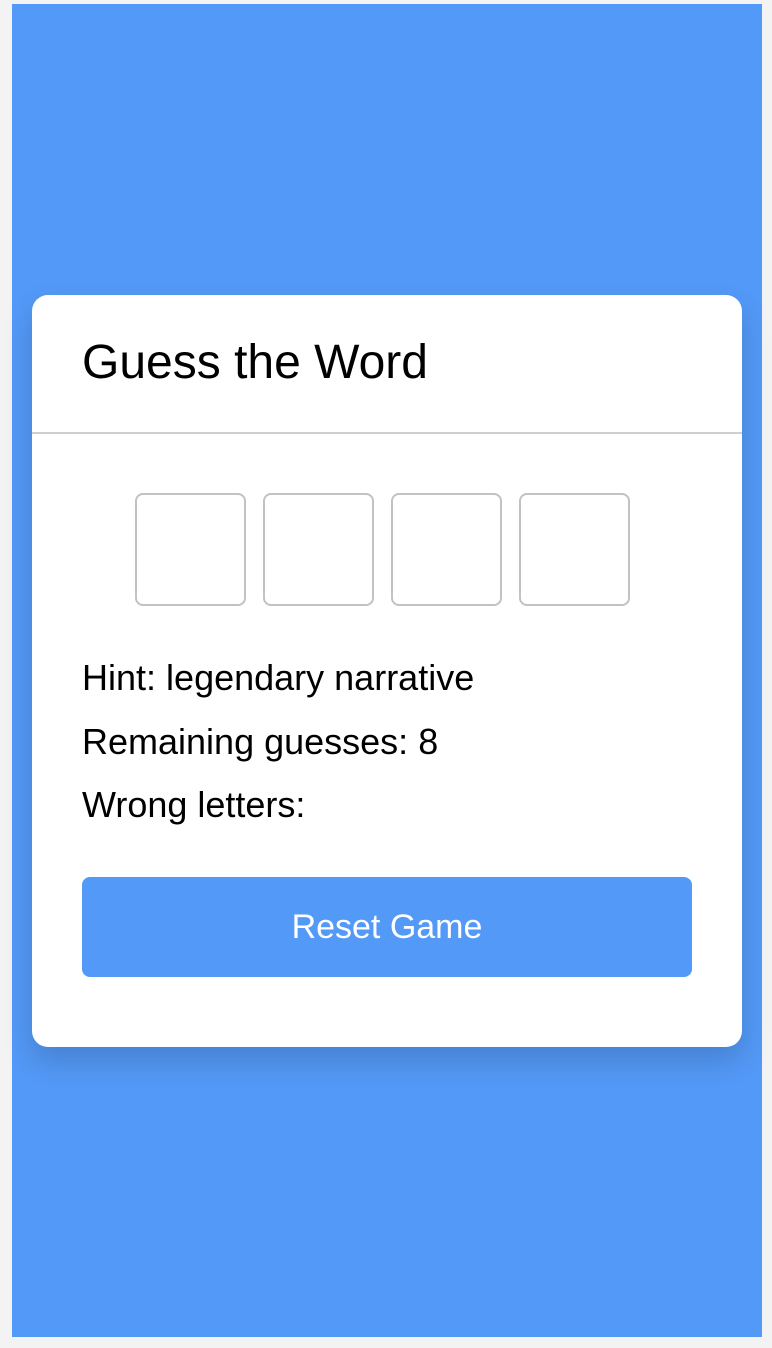 This screenshot has width=772, height=1348. I want to click on hint-label: Hint:, so click(119, 677).